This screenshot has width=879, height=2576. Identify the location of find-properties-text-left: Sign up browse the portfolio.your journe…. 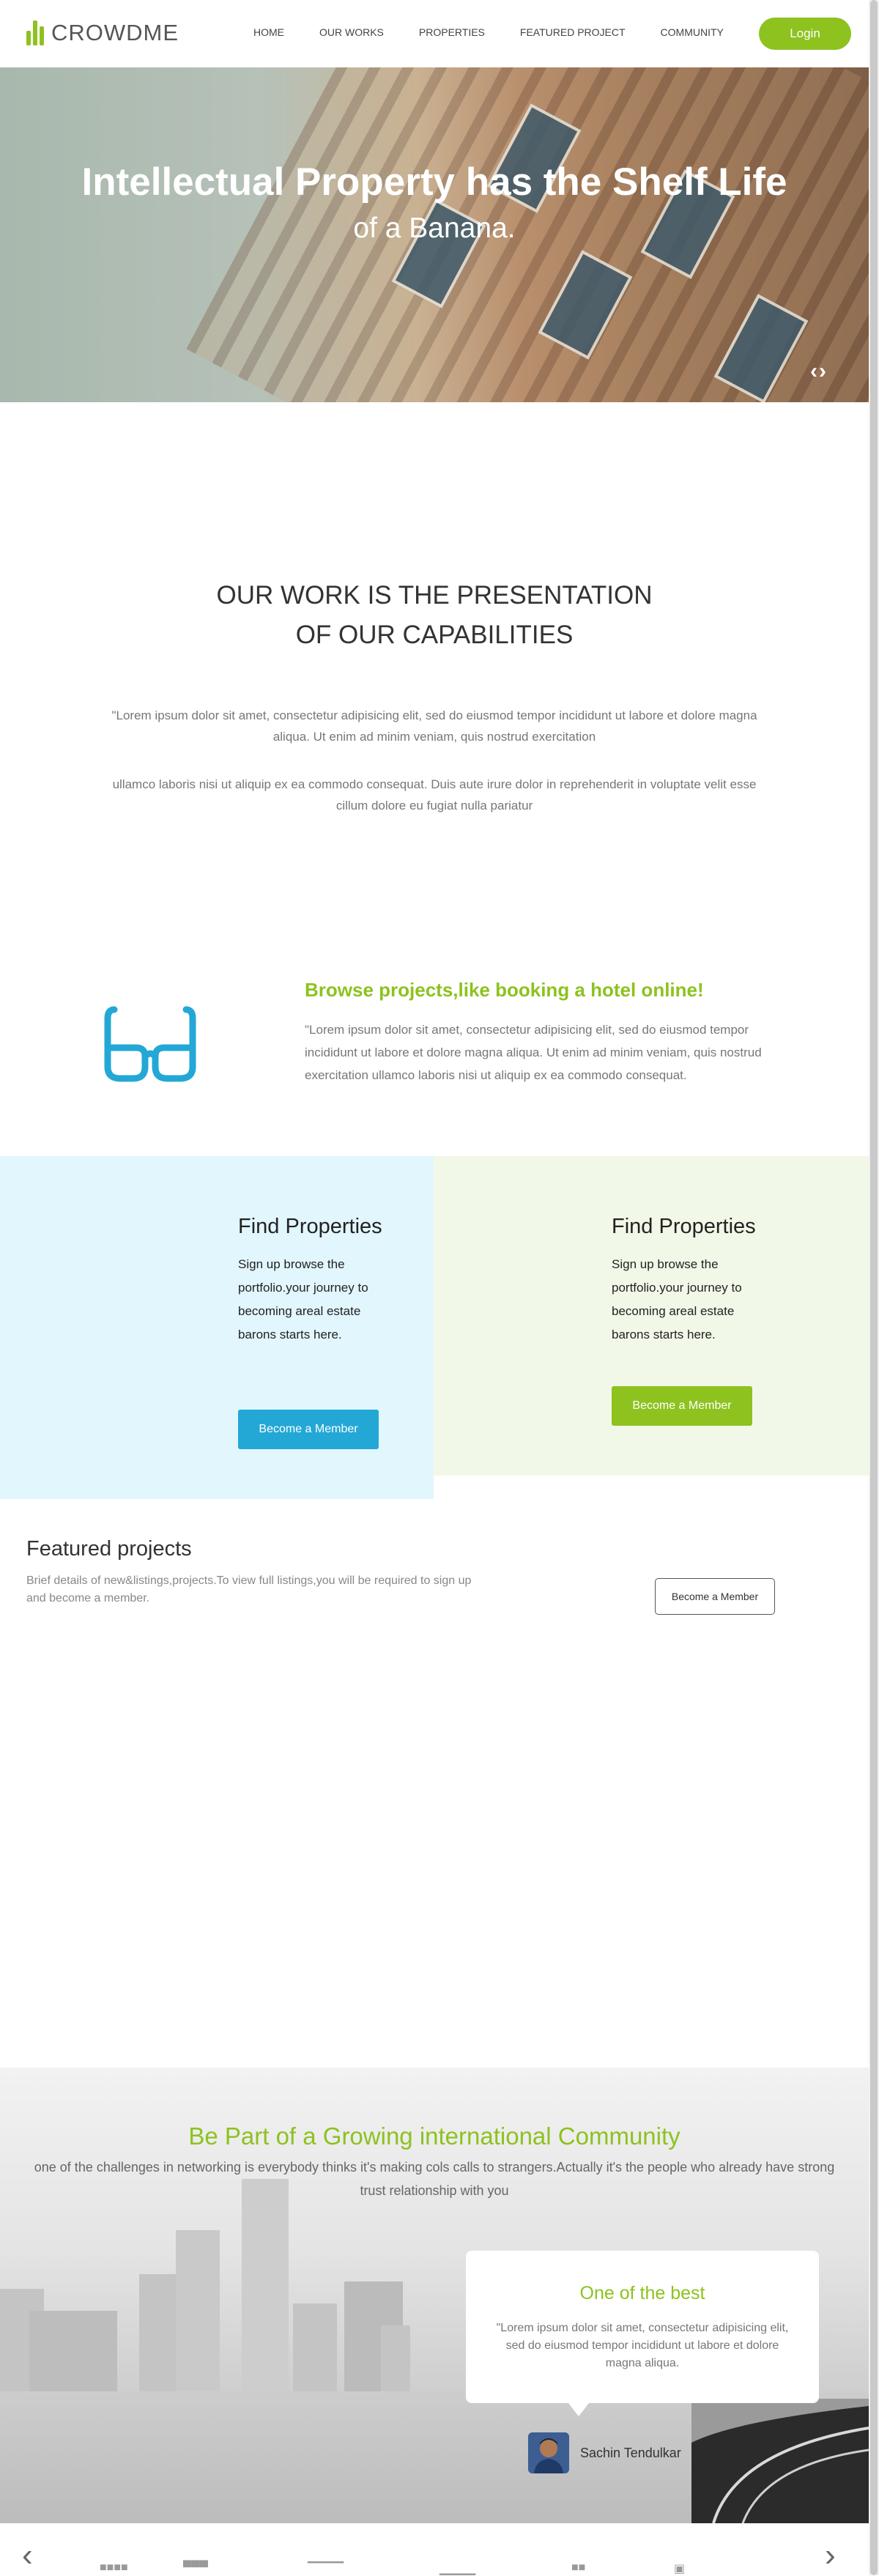
(303, 1299).